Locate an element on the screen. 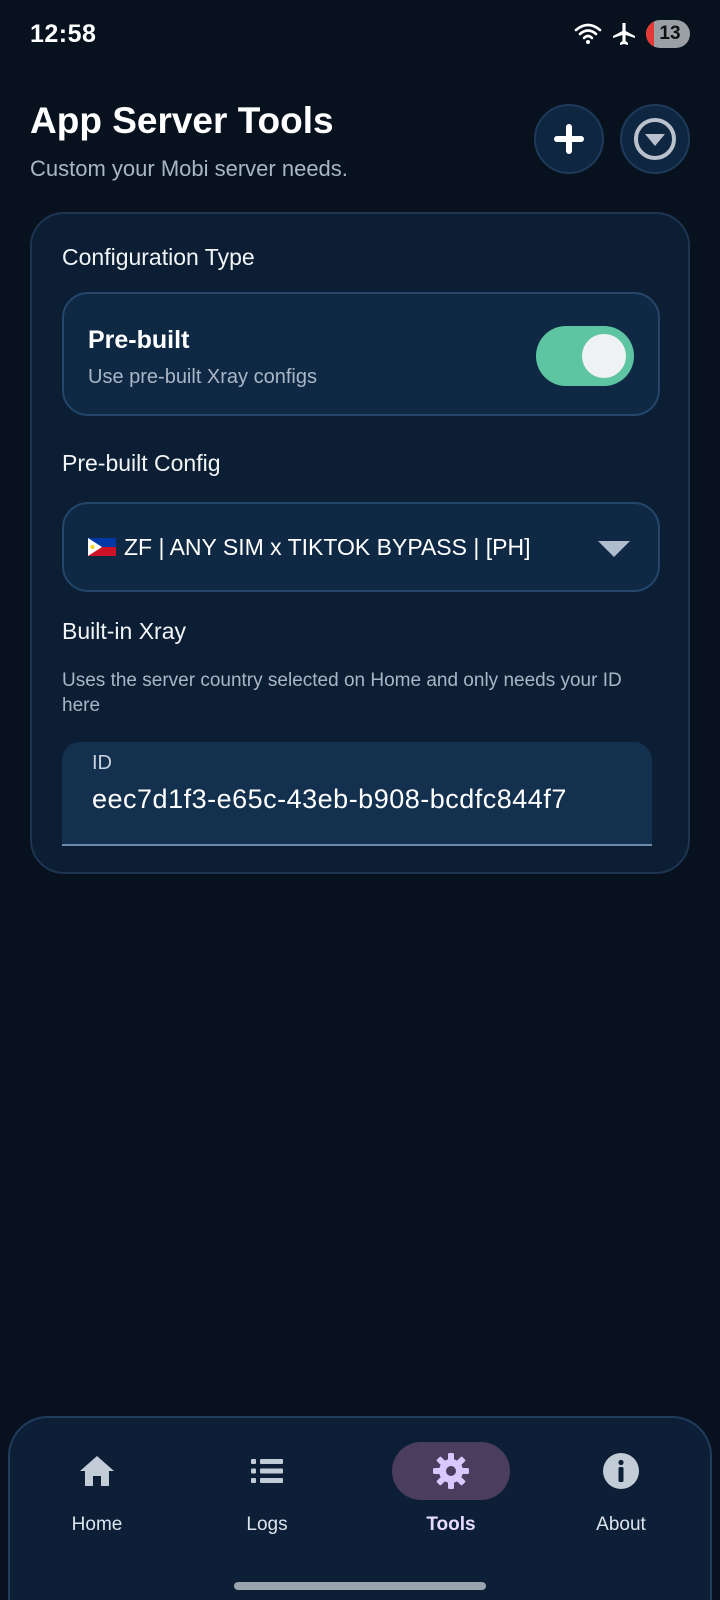 The image size is (720, 1600). id-field: ID eec7d1f3-e65c-43eb-b908-bcdfc844f7 is located at coordinates (357, 794).